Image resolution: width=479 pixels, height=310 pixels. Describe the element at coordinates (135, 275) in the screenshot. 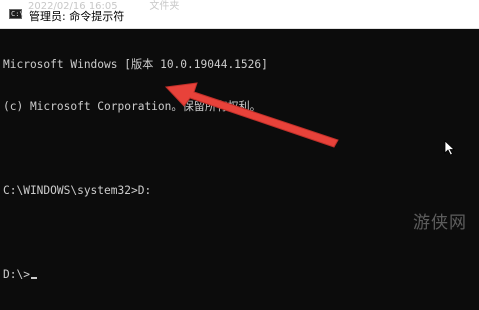

I see `console-prompt-line: D:\>` at that location.